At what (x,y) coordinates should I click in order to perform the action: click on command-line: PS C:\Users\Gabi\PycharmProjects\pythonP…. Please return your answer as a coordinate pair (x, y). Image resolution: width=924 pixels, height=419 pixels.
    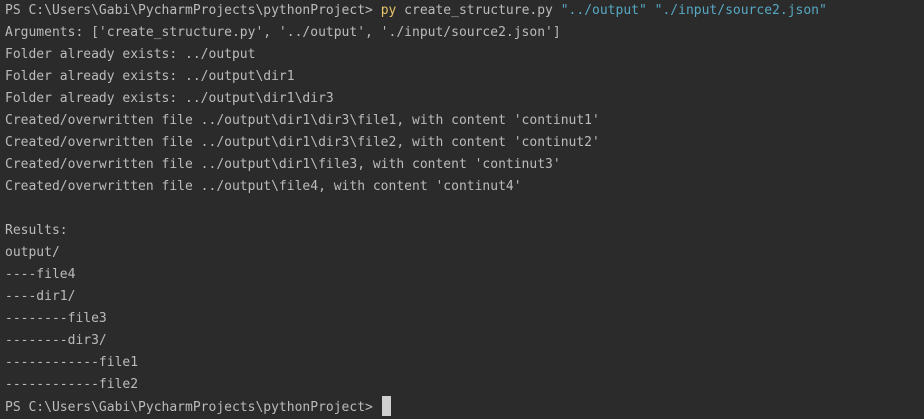
    Looking at the image, I should click on (464, 11).